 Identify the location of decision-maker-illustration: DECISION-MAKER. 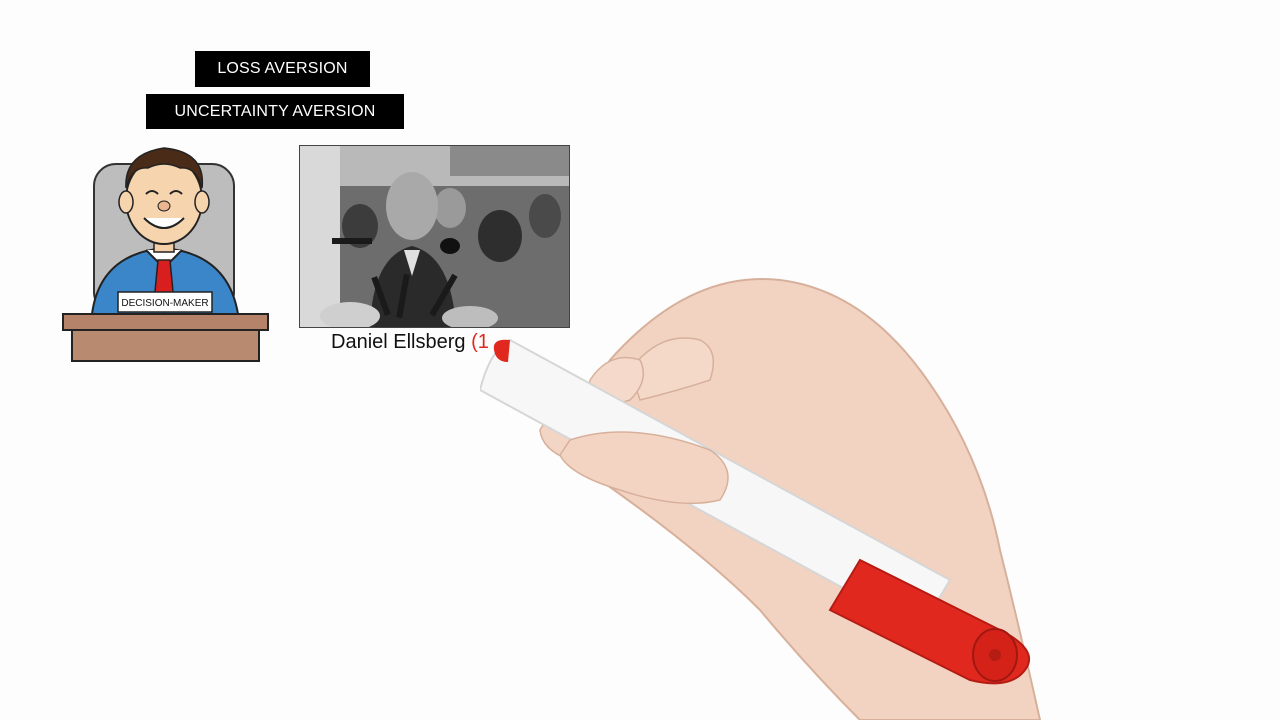
(165, 254).